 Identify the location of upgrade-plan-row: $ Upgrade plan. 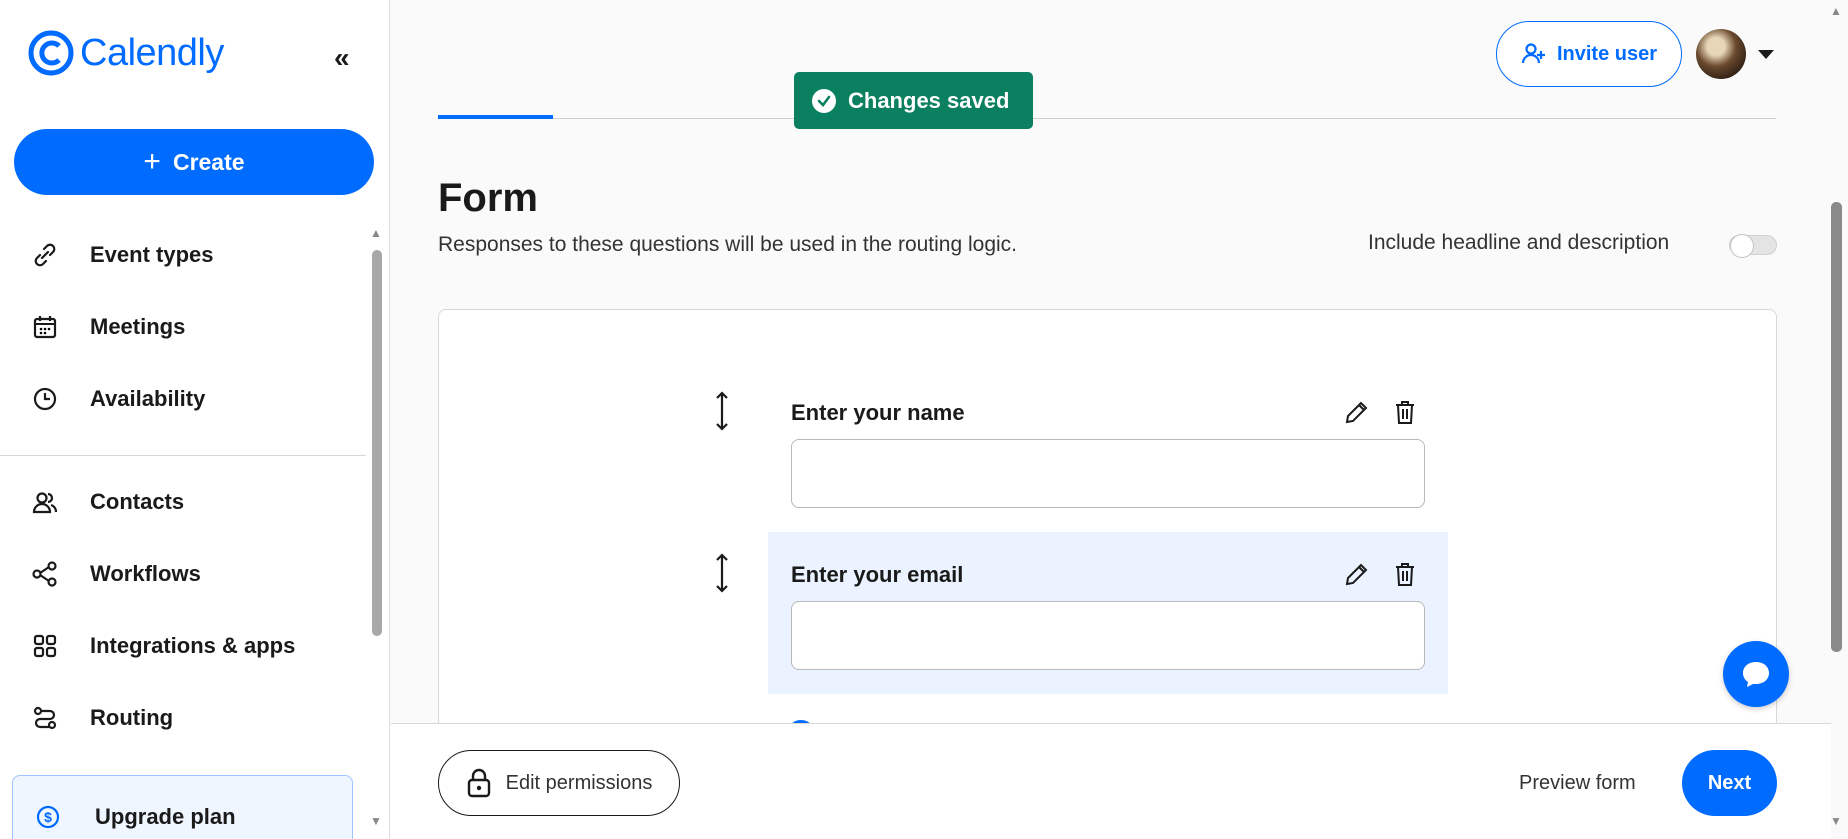
(134, 817).